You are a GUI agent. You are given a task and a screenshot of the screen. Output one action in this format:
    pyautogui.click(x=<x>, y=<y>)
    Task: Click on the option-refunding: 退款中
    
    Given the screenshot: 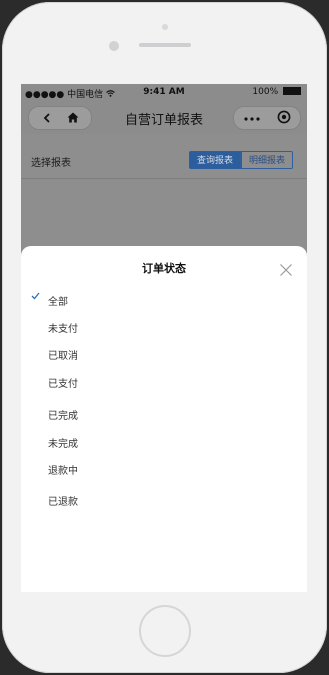 What is the action you would take?
    pyautogui.click(x=164, y=469)
    